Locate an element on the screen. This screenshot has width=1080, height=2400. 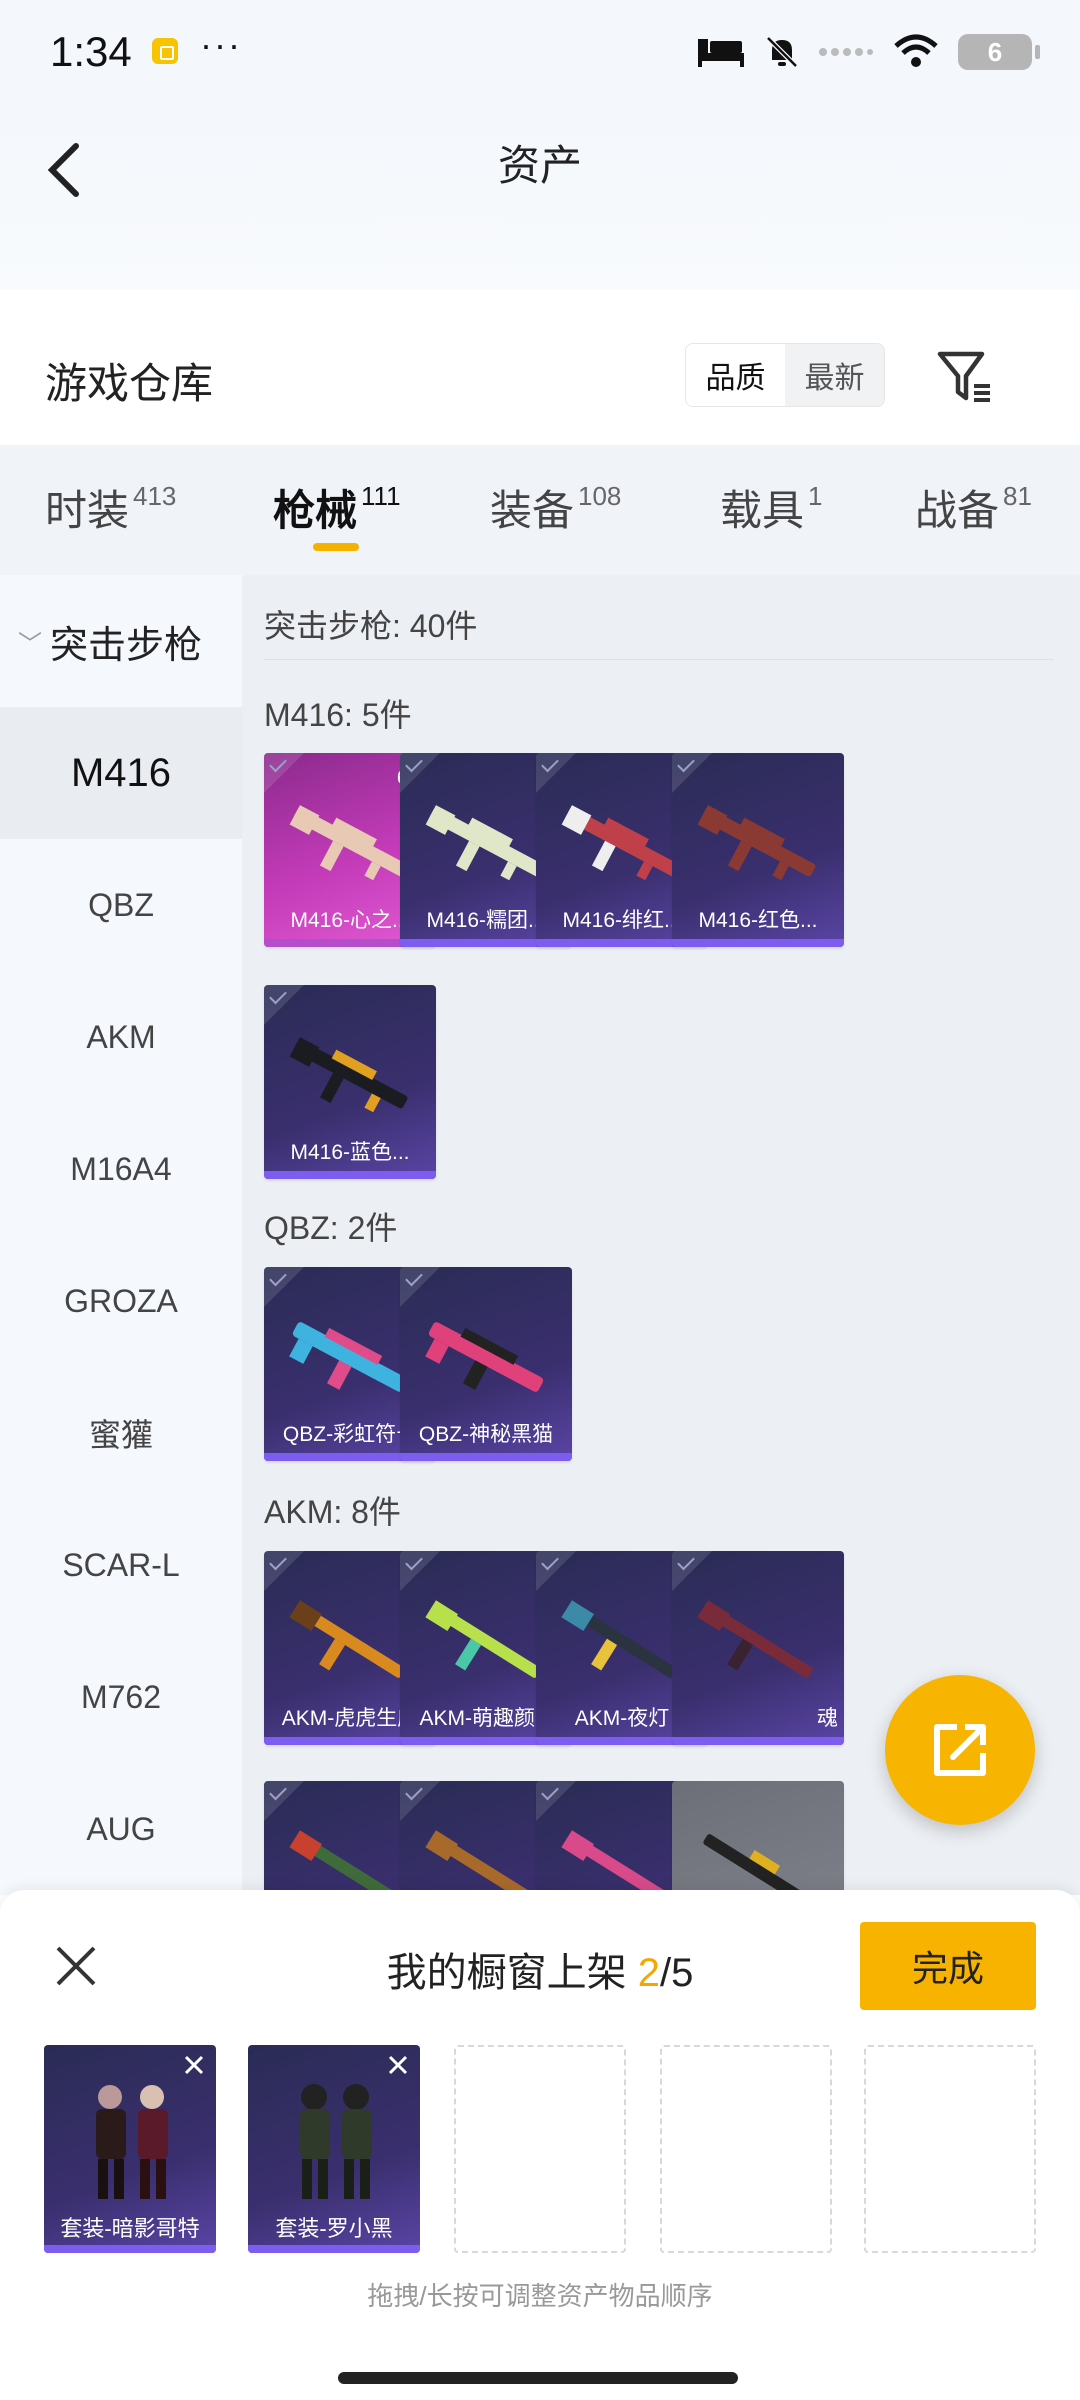
section-title: M416: 5件 is located at coordinates (338, 715).